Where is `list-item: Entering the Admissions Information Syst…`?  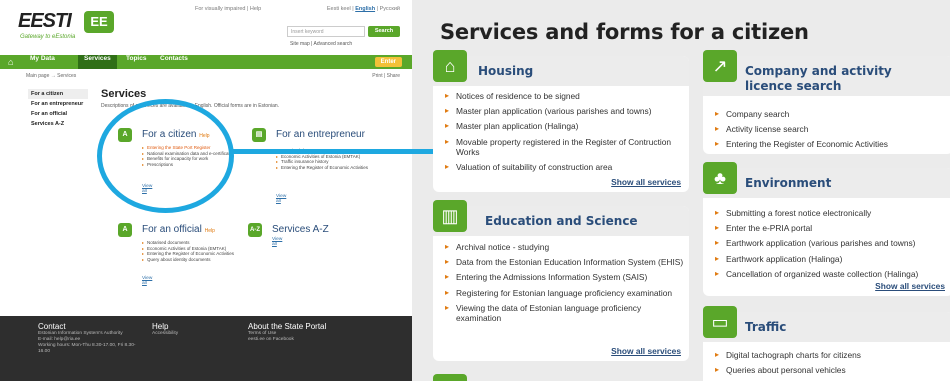 list-item: Entering the Admissions Information Syst… is located at coordinates (565, 277).